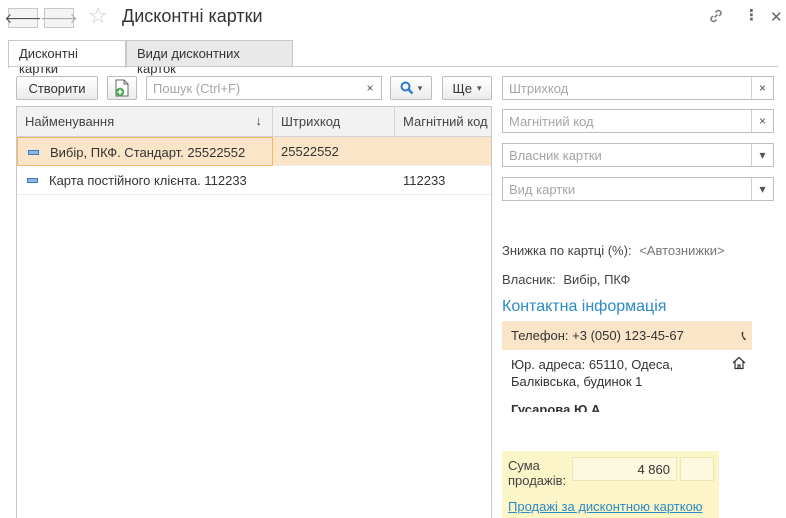 This screenshot has height=518, width=786. What do you see at coordinates (638, 189) in the screenshot?
I see `type-filter-select: Вид картки ▾` at bounding box center [638, 189].